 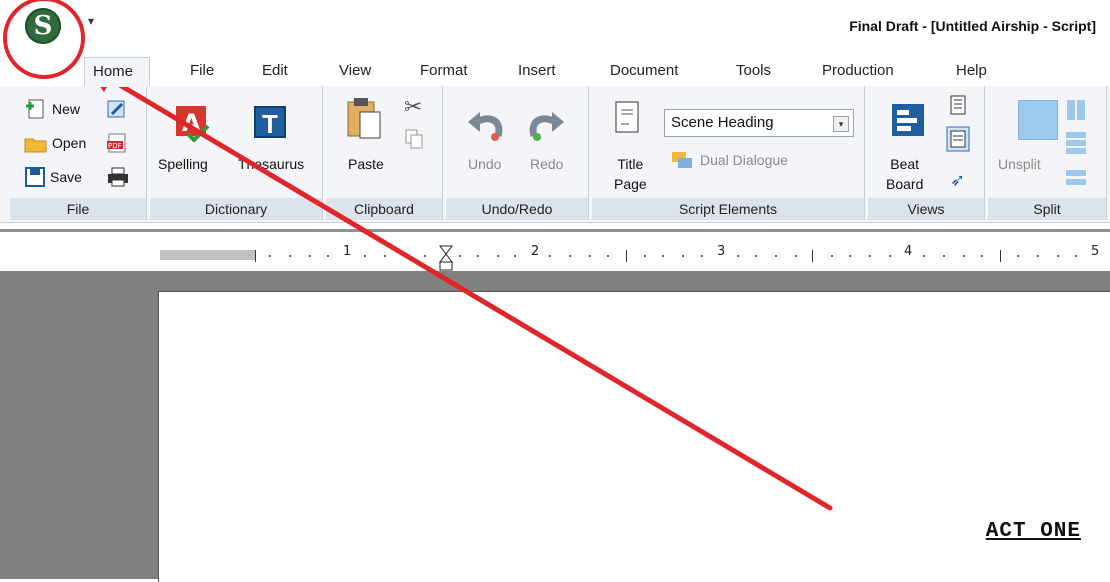 I want to click on save-icon, so click(x=35, y=177).